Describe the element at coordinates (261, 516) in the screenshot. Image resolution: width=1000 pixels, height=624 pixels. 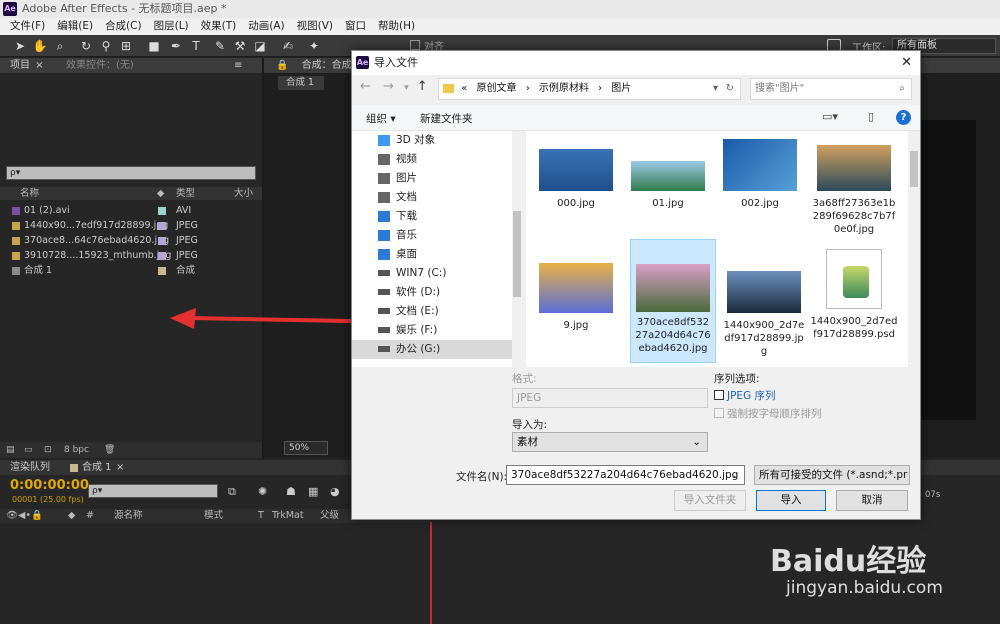
I see `col-t: T` at that location.